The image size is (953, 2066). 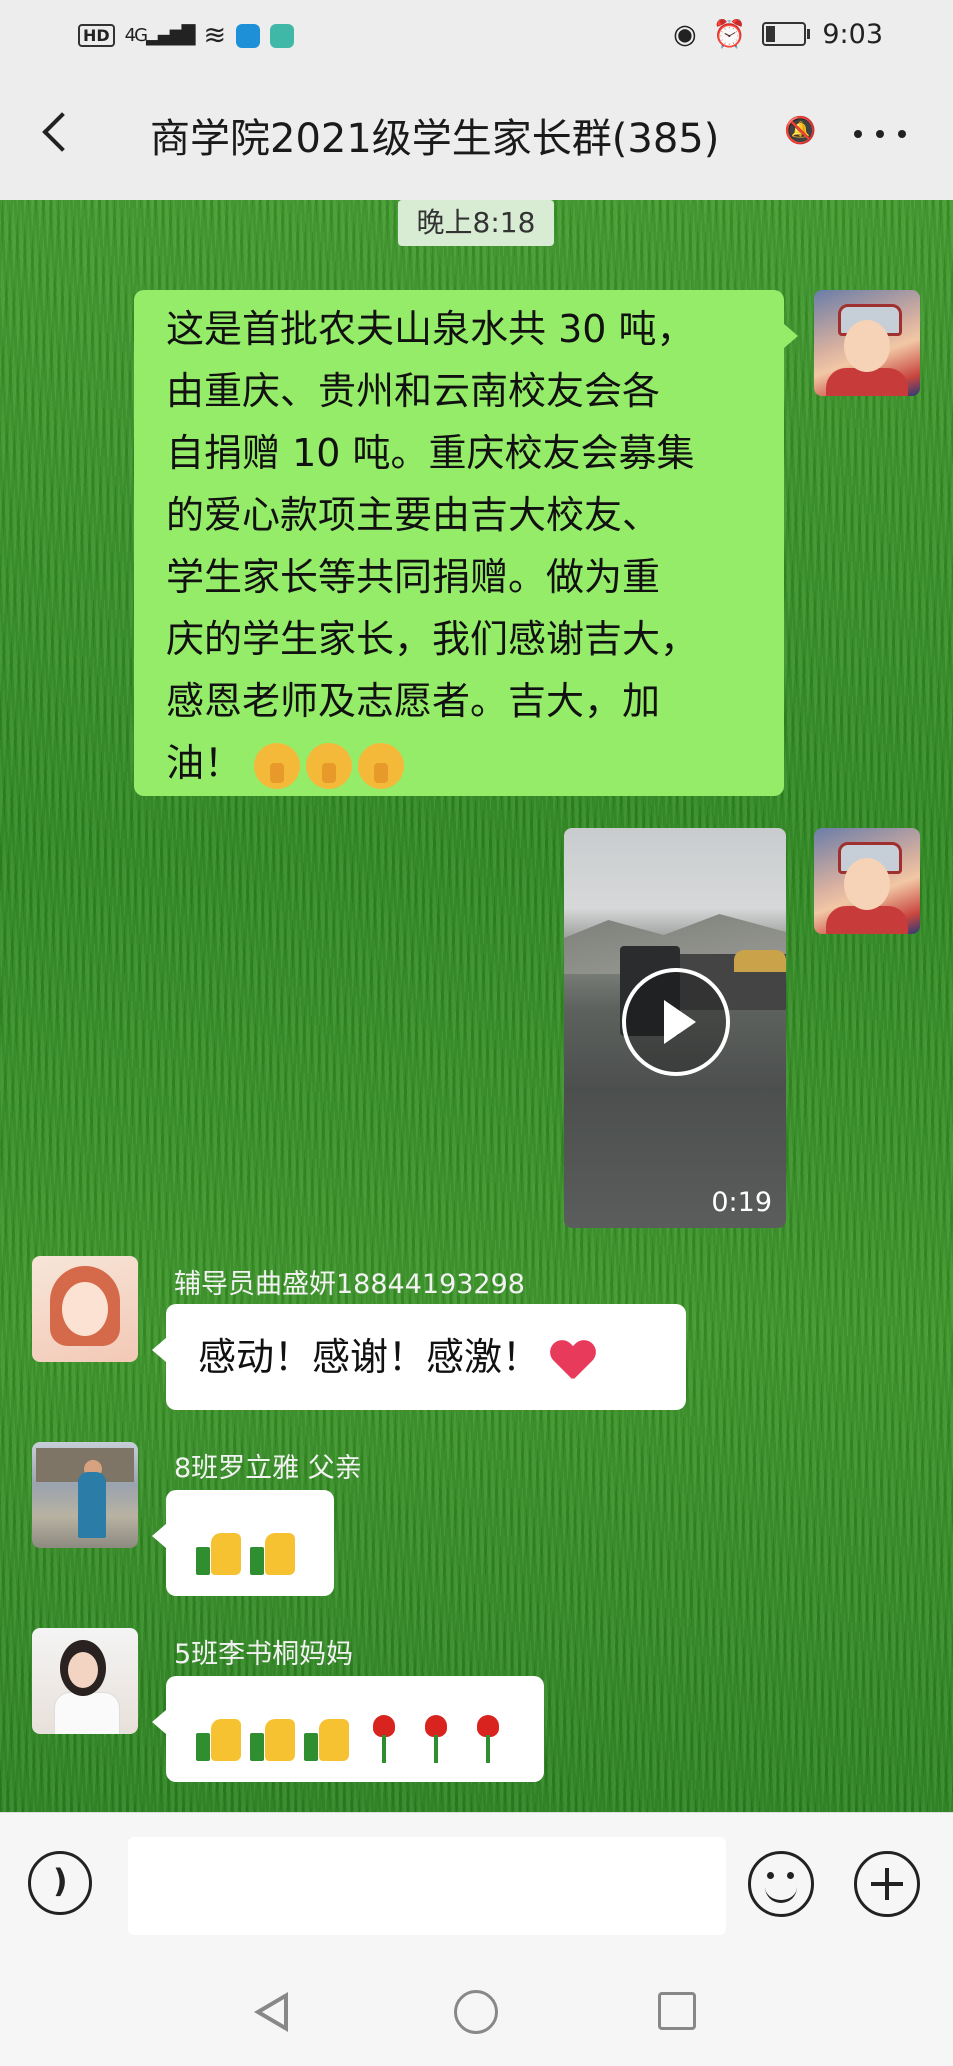 I want to click on message-line: 这是首批农夫山泉水共 30 吨，, so click(x=430, y=329).